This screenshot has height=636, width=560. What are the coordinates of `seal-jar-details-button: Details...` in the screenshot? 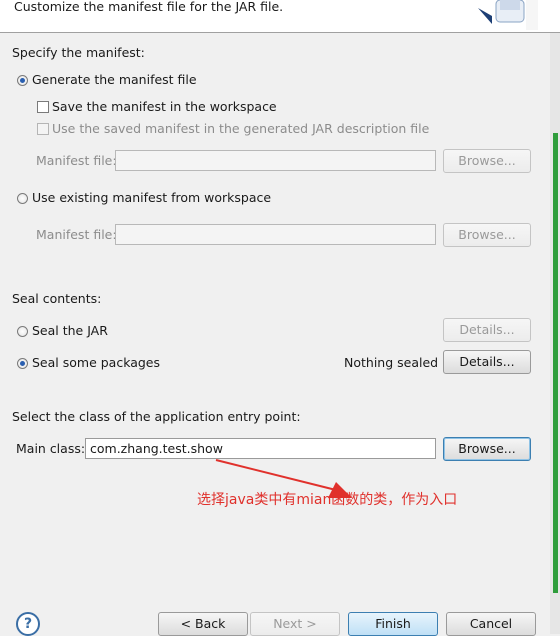 It's located at (487, 330).